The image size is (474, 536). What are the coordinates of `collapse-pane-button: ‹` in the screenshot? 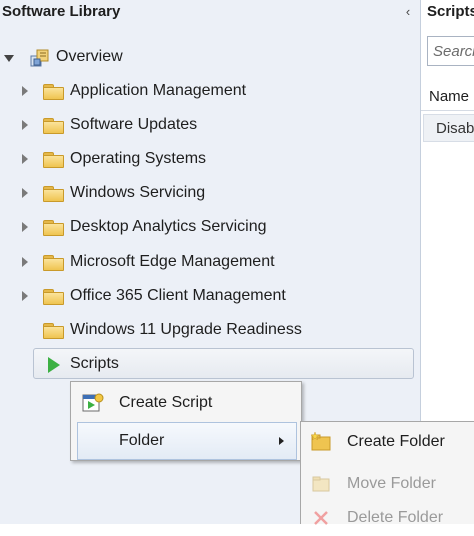 It's located at (408, 11).